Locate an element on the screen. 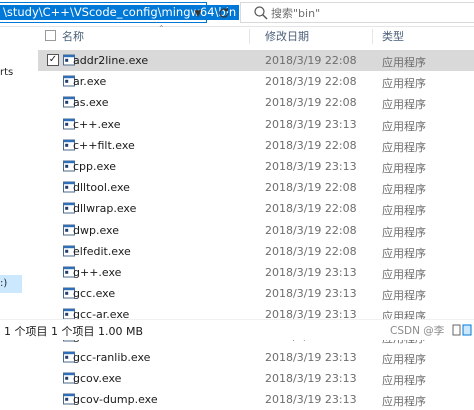  sort-caret-icon: ⌃ is located at coordinates (161, 28).